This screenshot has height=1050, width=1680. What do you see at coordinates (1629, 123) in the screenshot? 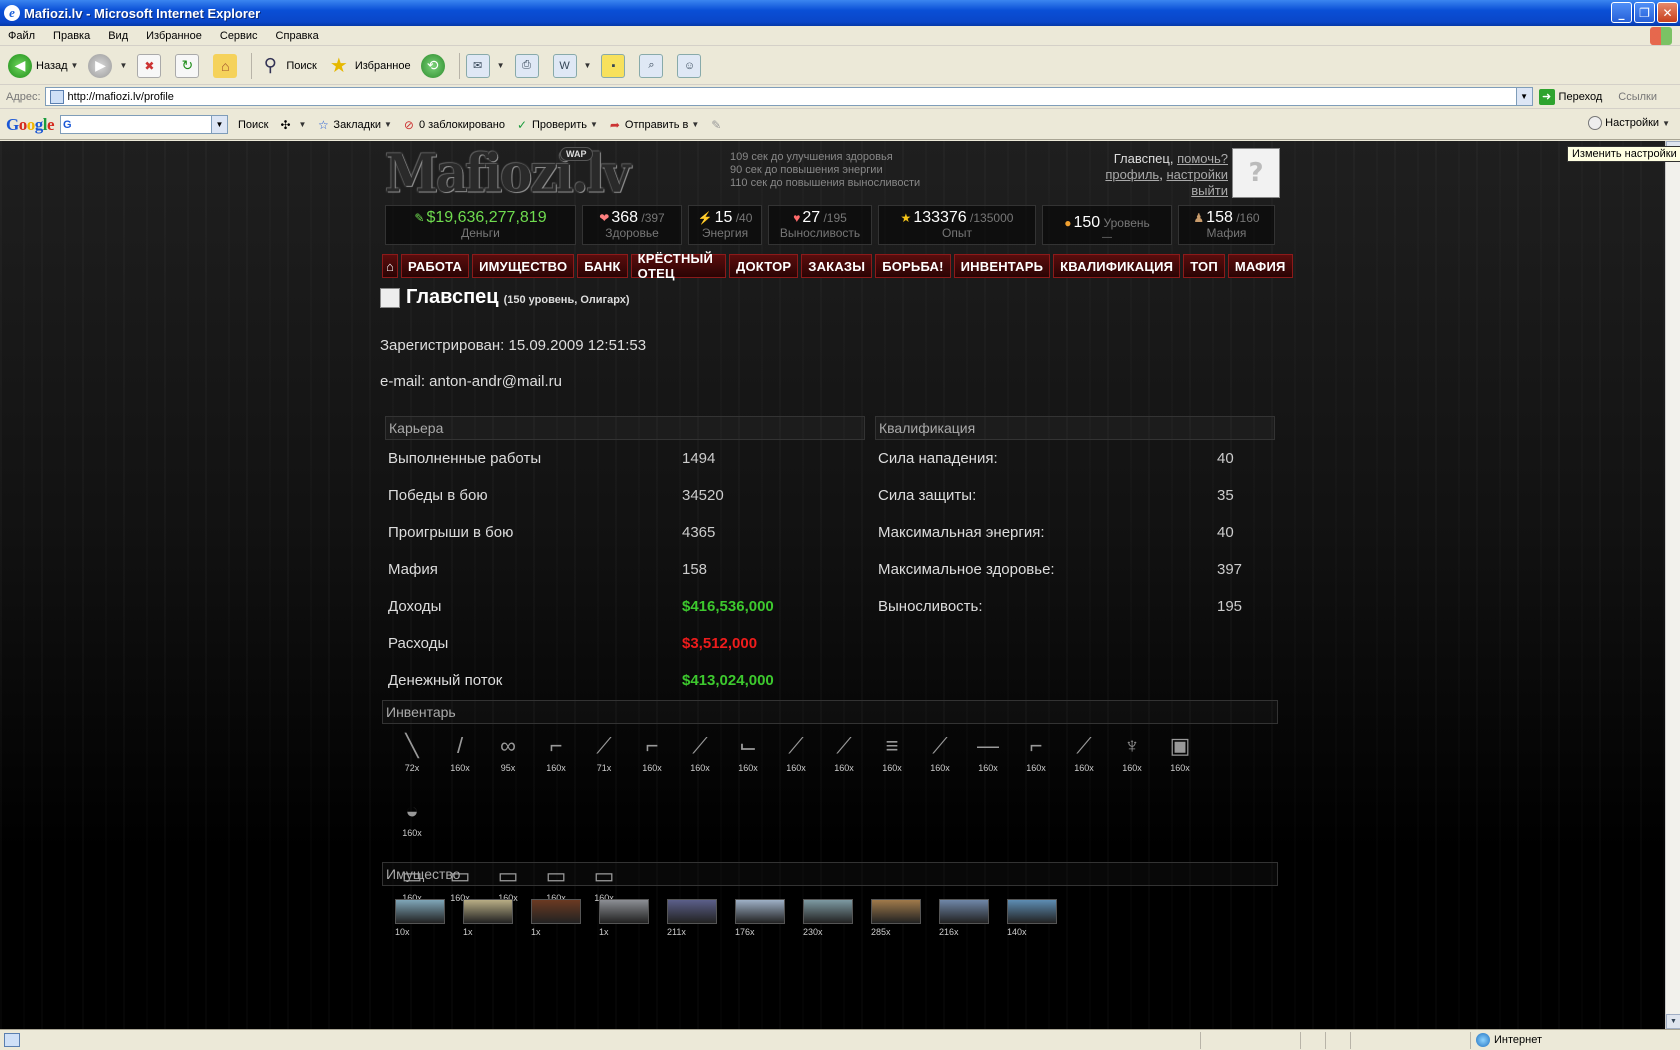
I see `google-settings-button: Настройки ▼` at bounding box center [1629, 123].